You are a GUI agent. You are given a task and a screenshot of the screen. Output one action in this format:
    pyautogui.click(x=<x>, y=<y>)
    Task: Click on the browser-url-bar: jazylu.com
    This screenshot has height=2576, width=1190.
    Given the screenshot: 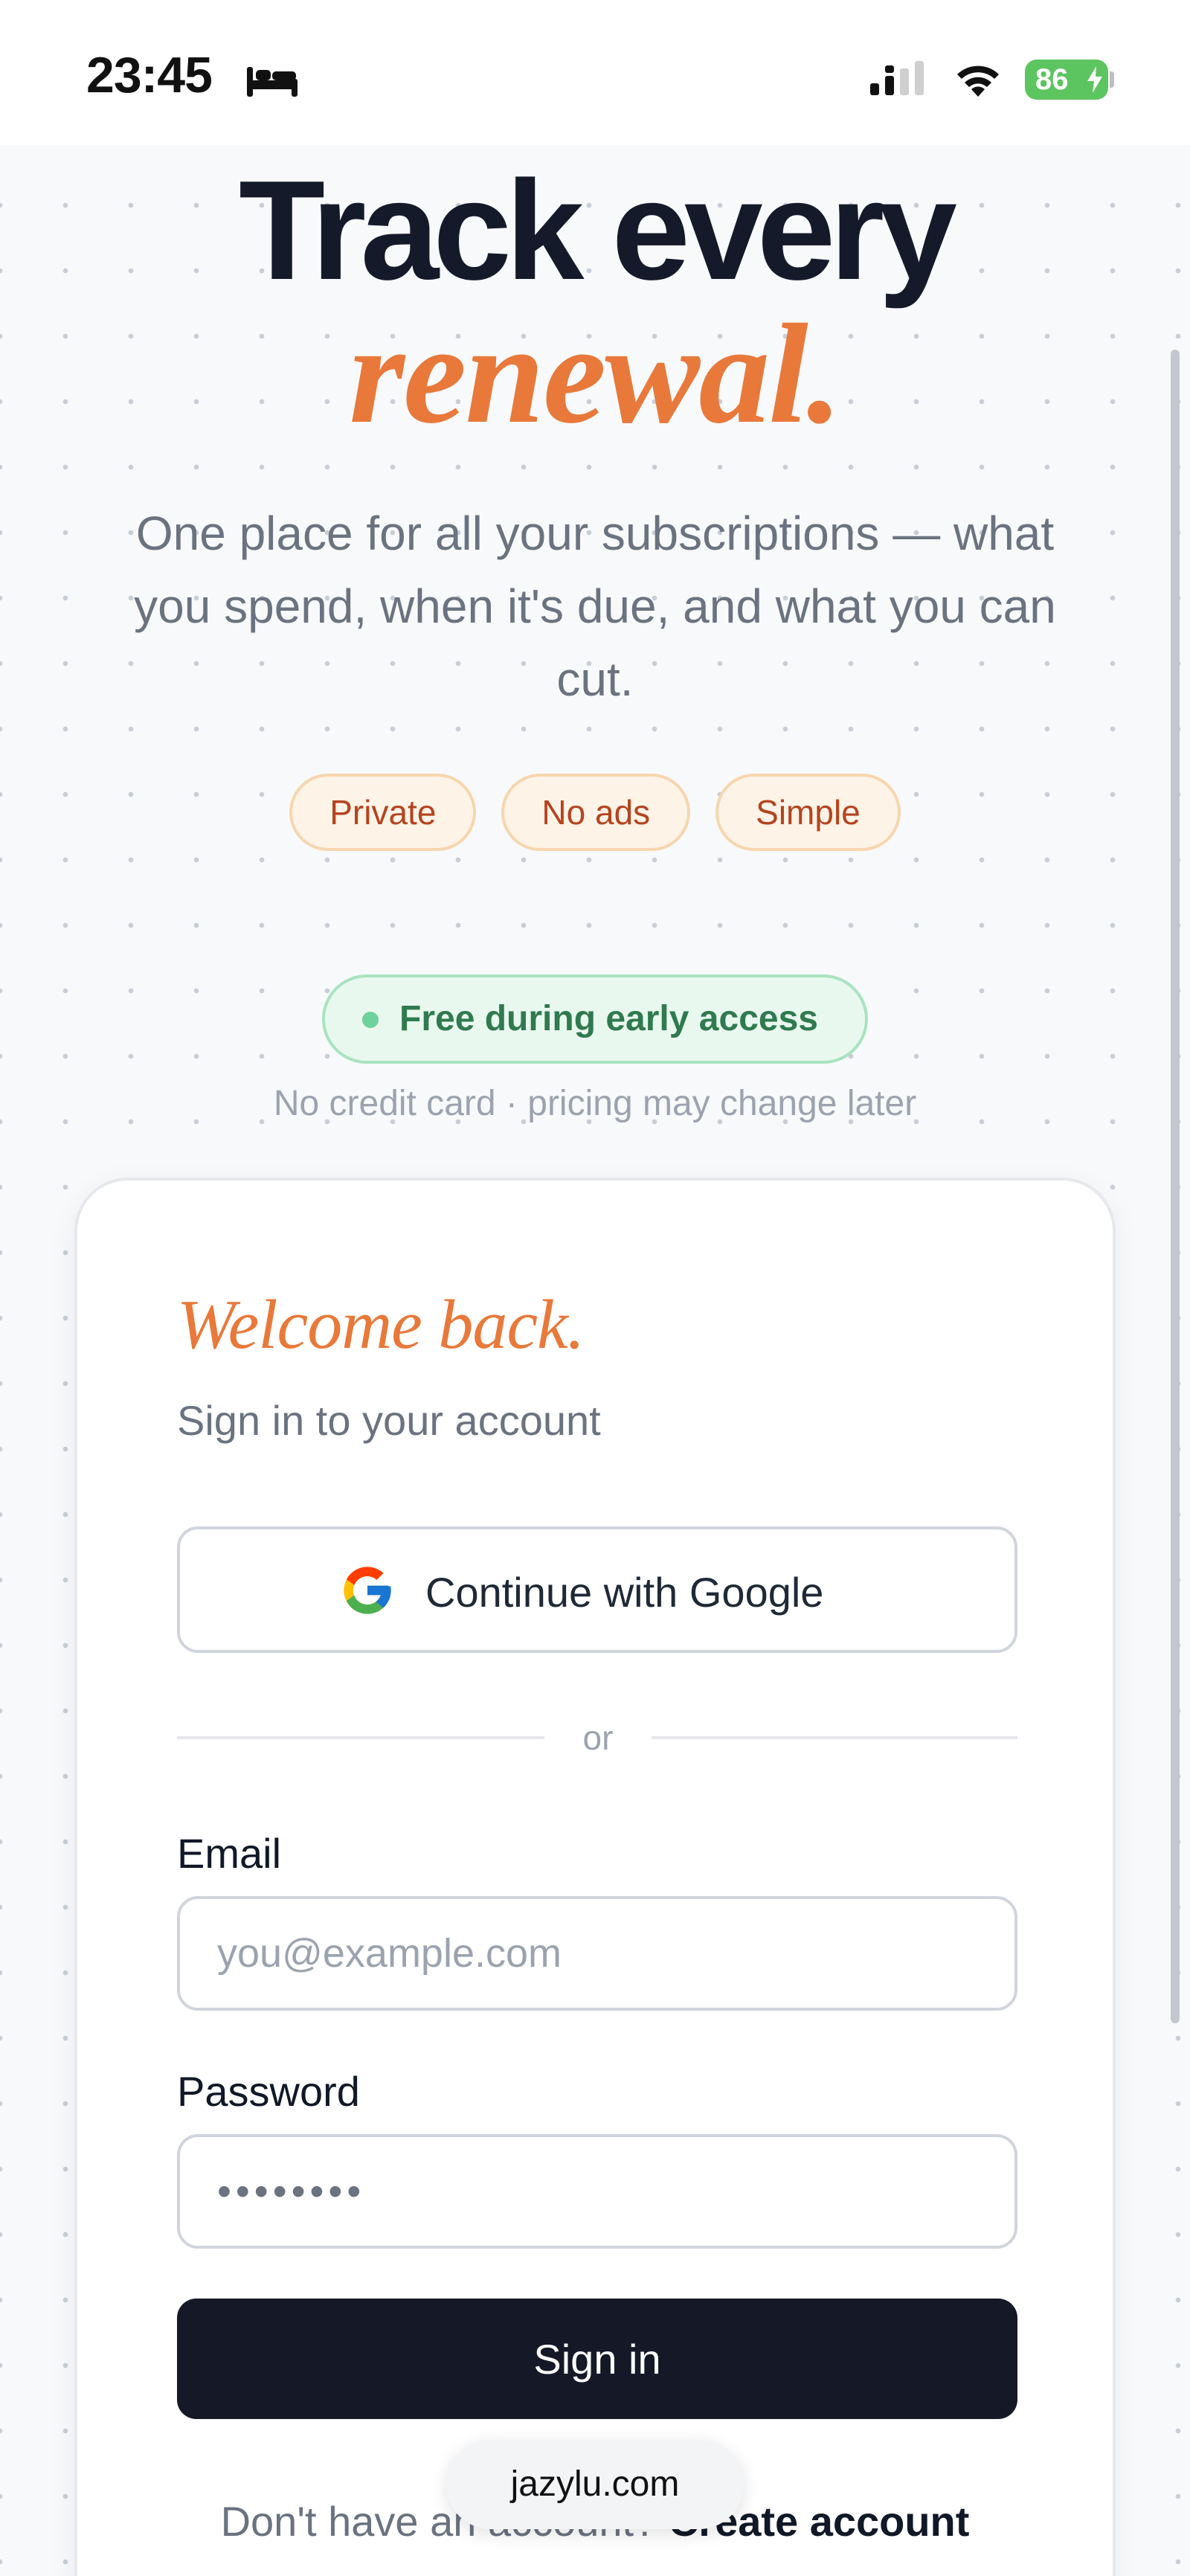 What is the action you would take?
    pyautogui.click(x=595, y=2484)
    